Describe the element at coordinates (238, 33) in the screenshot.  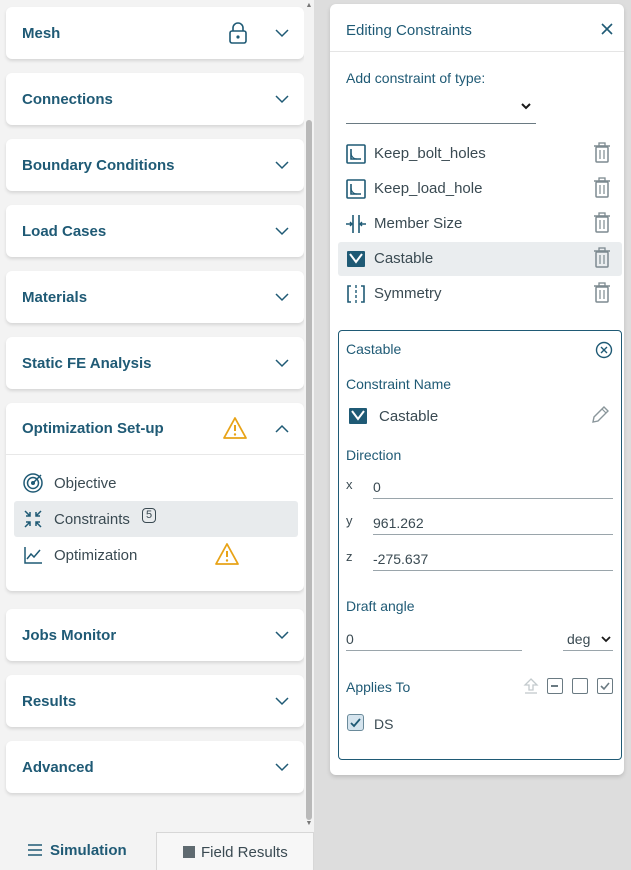
I see `lock-icon` at that location.